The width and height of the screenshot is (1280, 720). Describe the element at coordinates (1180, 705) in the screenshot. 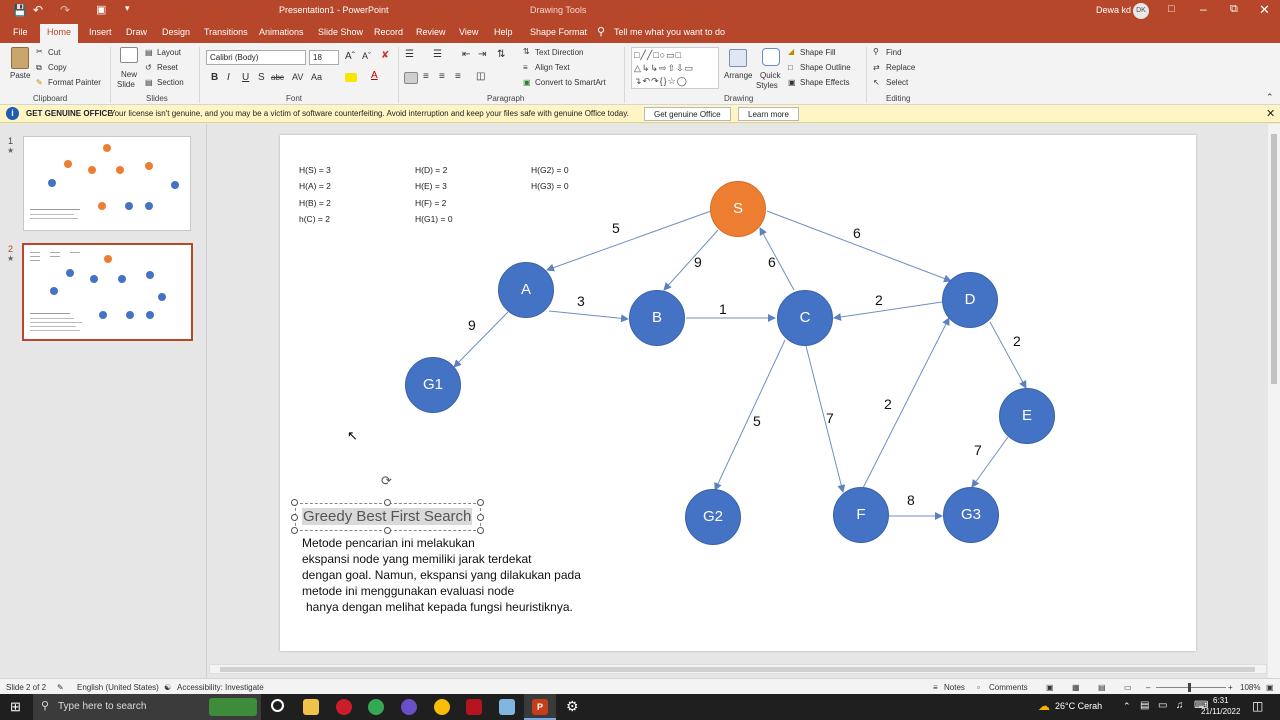

I see `volume-icon: ♫` at that location.